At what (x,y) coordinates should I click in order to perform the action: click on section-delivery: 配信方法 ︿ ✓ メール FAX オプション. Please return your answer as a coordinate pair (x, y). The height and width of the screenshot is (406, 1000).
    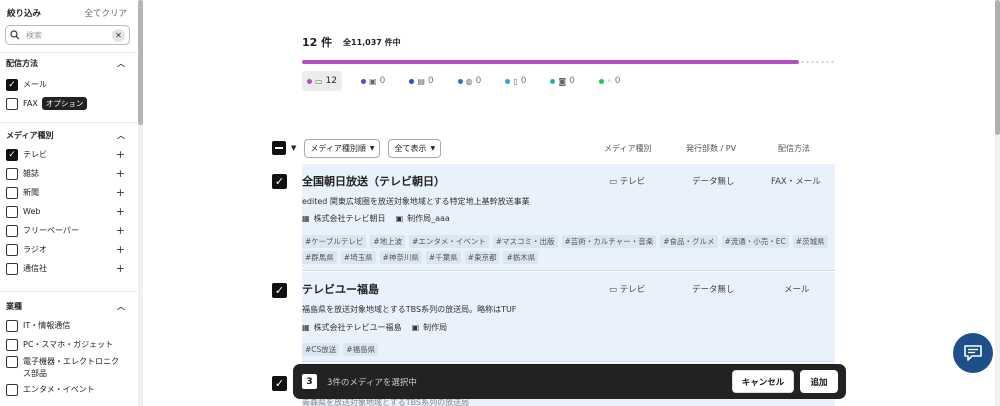
    Looking at the image, I should click on (68, 82).